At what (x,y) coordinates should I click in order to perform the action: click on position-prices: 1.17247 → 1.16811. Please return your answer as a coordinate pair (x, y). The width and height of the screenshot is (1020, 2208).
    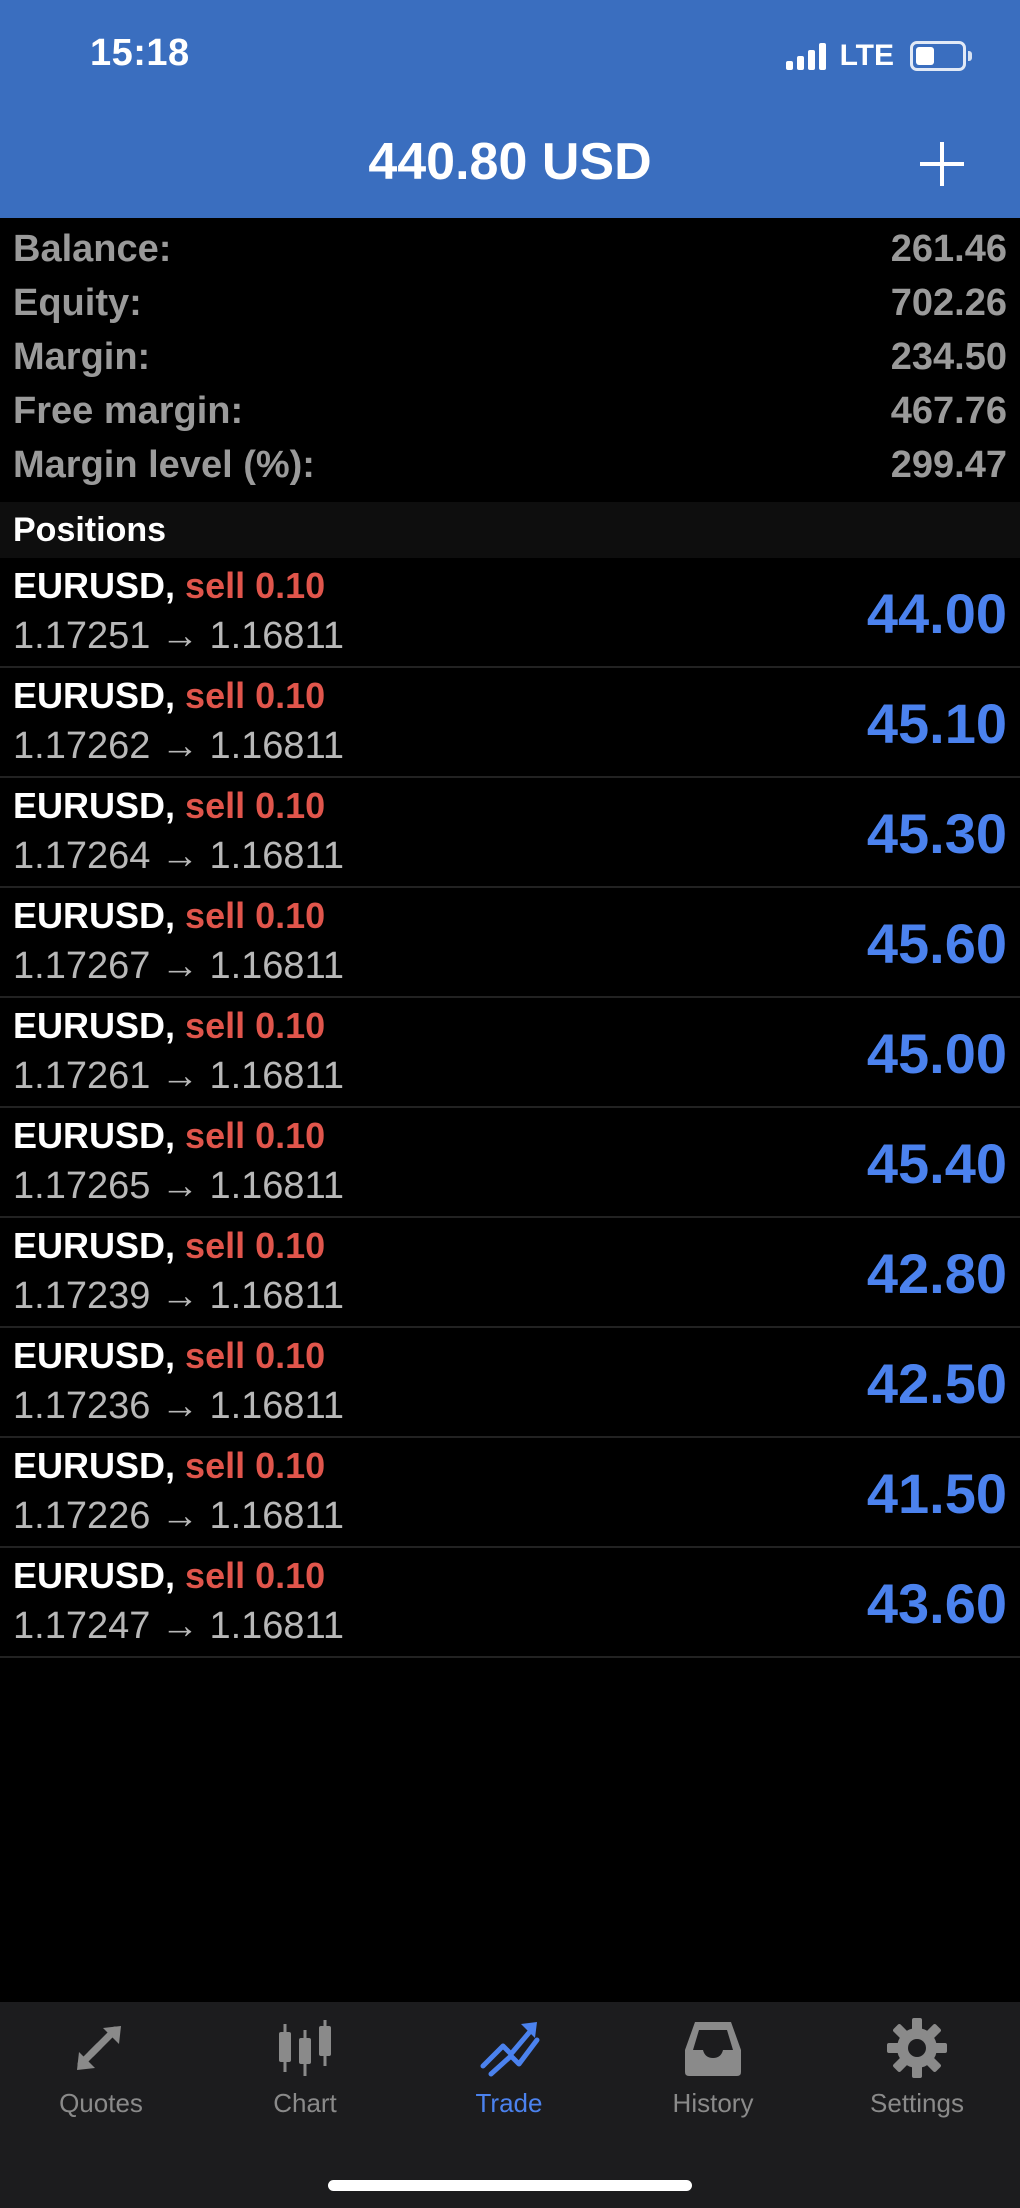
    Looking at the image, I should click on (179, 1626).